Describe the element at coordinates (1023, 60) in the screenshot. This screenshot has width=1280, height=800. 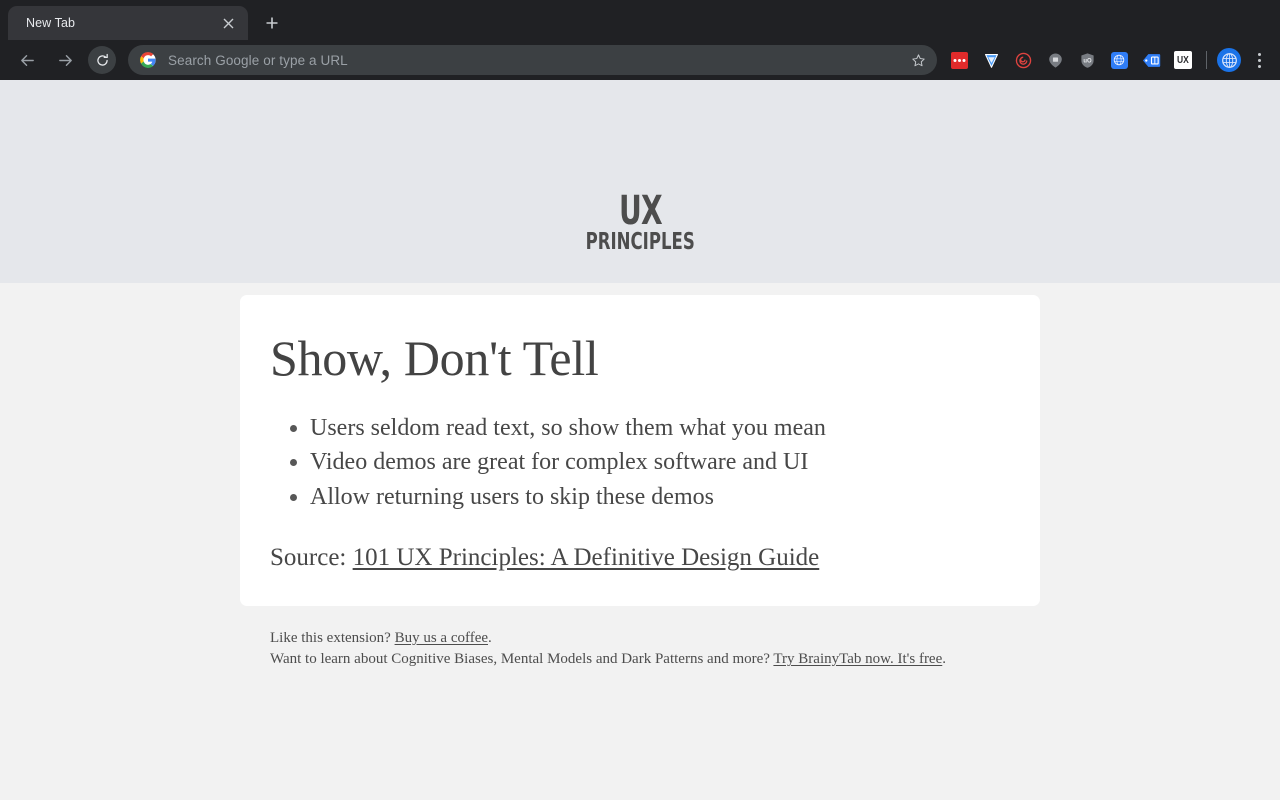
I see `spiral-icon` at that location.